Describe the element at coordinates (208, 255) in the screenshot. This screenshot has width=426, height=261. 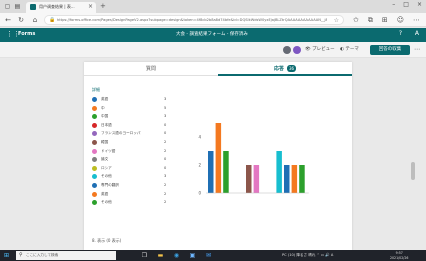
I see `mail-icon: ✉` at that location.